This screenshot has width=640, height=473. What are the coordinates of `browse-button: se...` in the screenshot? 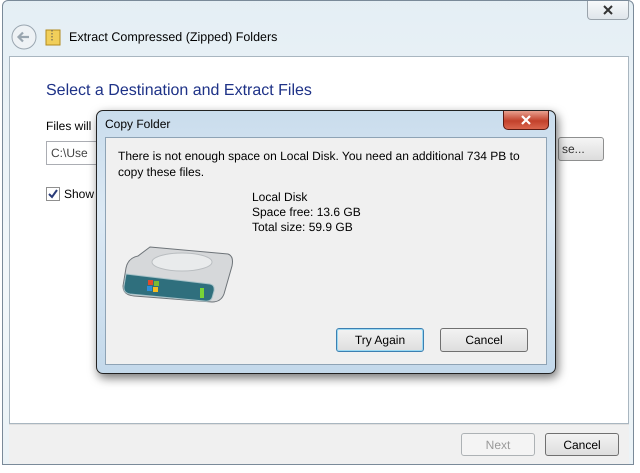 It's located at (581, 149).